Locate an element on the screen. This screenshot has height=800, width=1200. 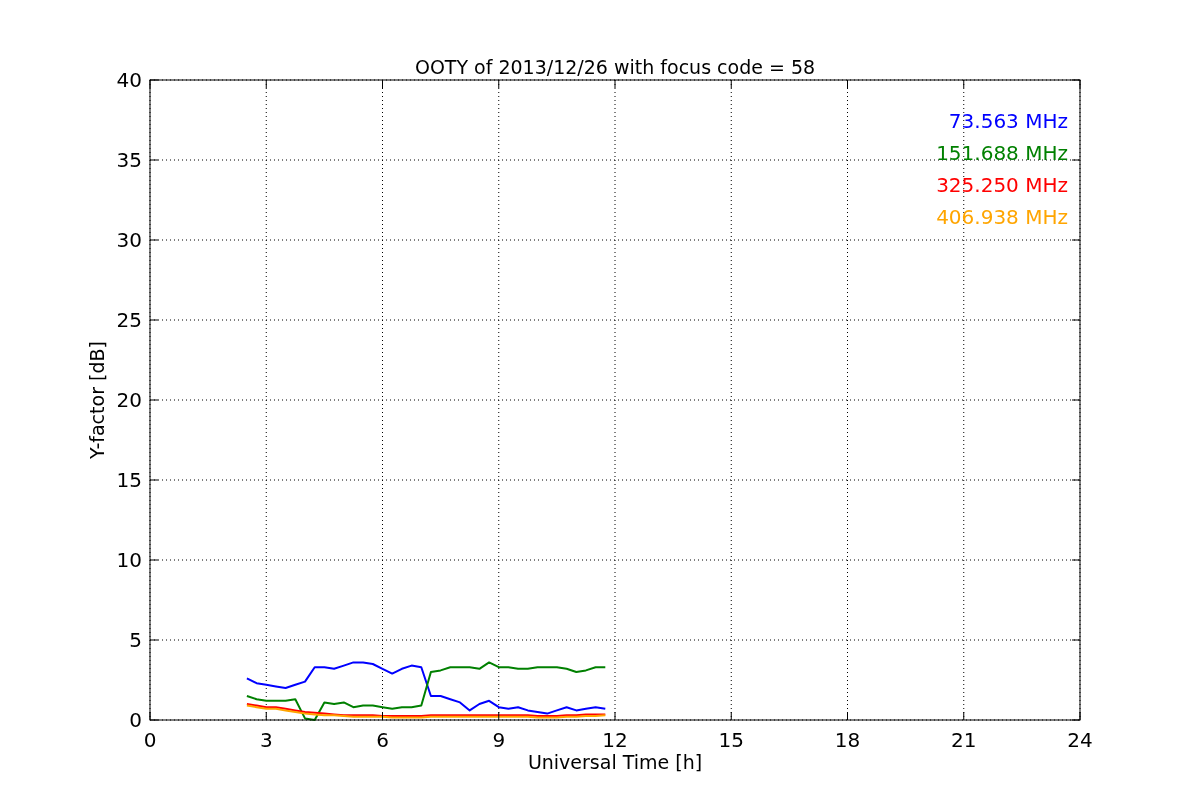
legend-label: 325.250 MHz is located at coordinates (1002, 185).